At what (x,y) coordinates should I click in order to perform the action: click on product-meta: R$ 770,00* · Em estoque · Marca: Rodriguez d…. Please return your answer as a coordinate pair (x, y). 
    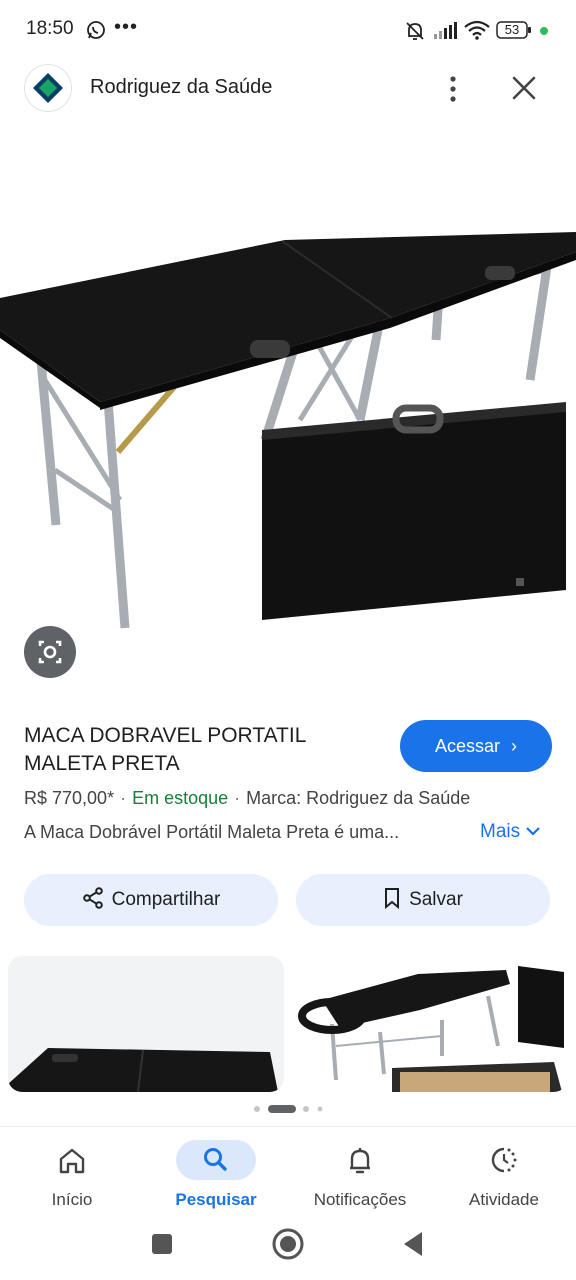
    Looking at the image, I should click on (247, 798).